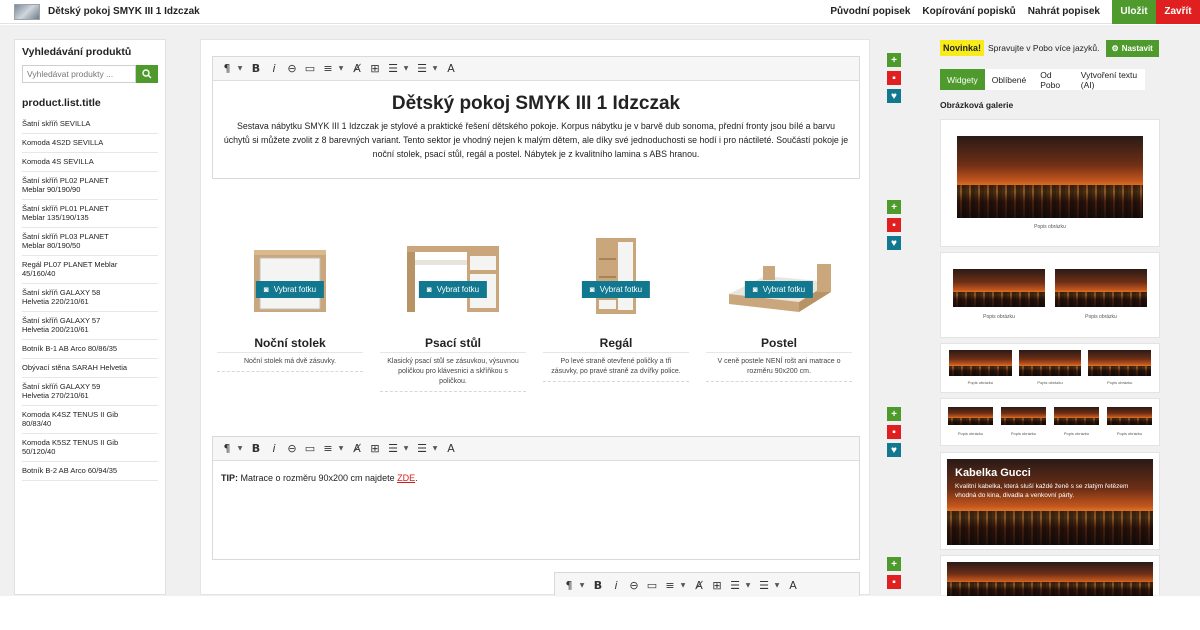 This screenshot has width=1200, height=630. Describe the element at coordinates (1109, 79) in the screenshot. I see `tab-ai-text: Vytvoření textu (AI)` at that location.